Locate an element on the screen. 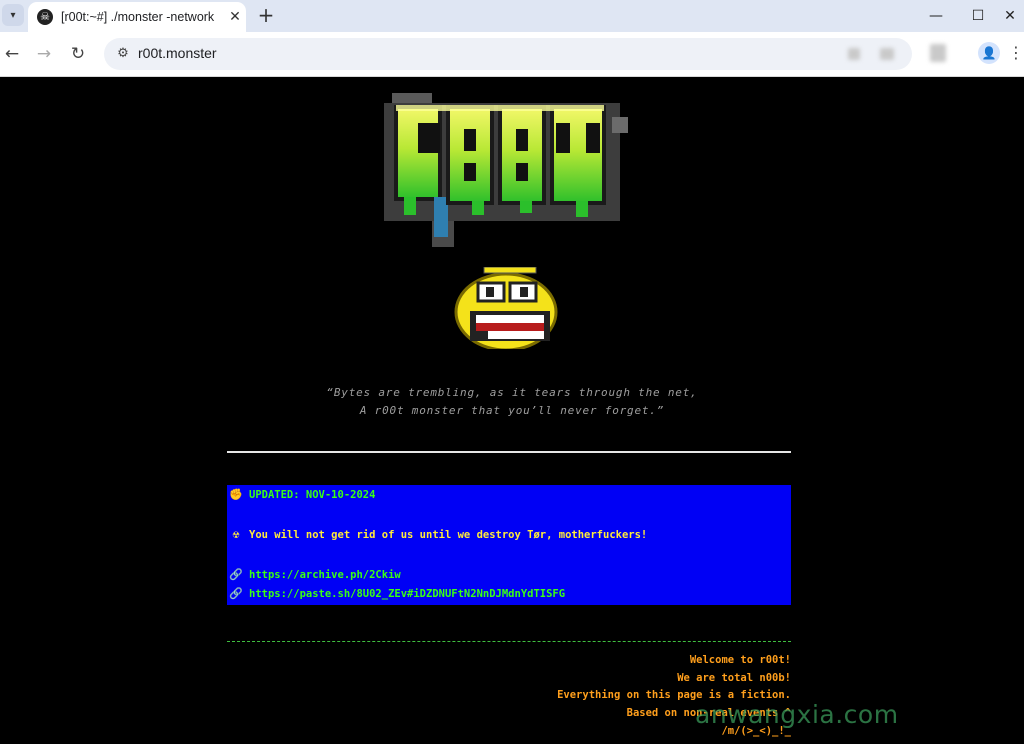 This screenshot has width=1024, height=744. new-tab-icon: + is located at coordinates (266, 15).